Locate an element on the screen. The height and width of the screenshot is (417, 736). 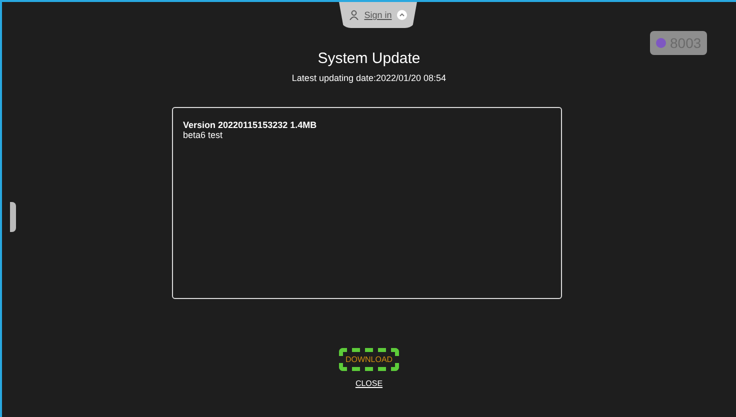
sign-in-tab: Sign in is located at coordinates (378, 15).